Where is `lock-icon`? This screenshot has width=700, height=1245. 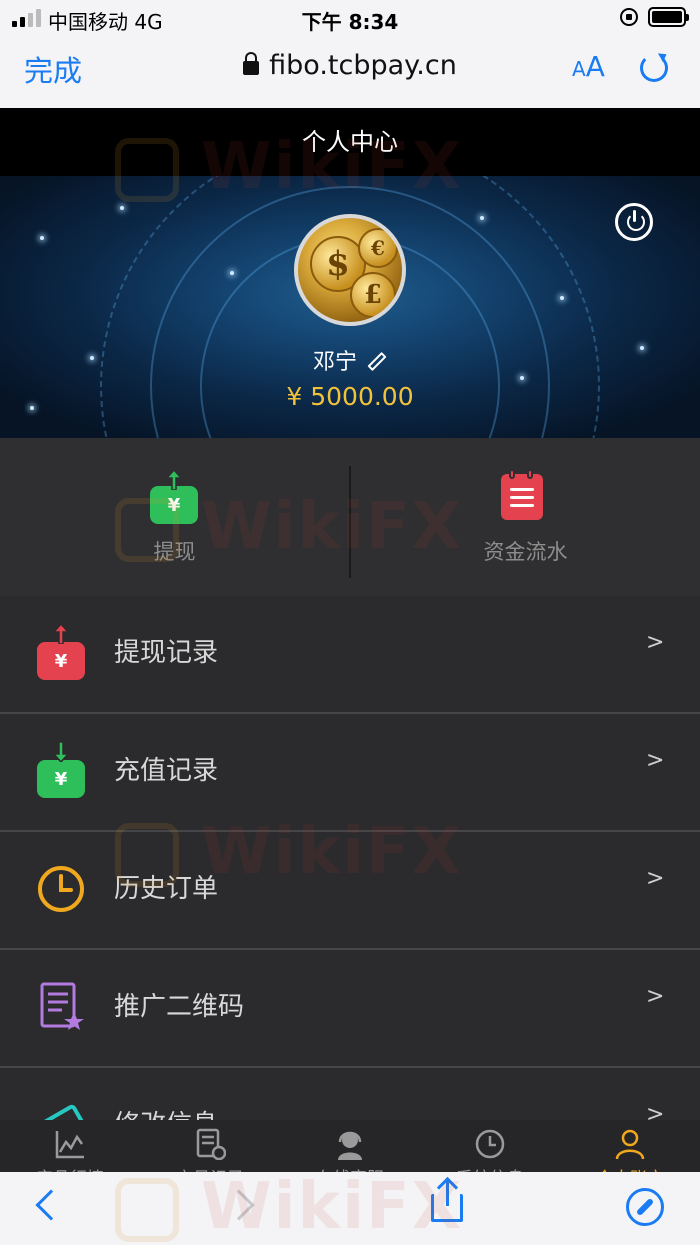
lock-icon is located at coordinates (251, 63).